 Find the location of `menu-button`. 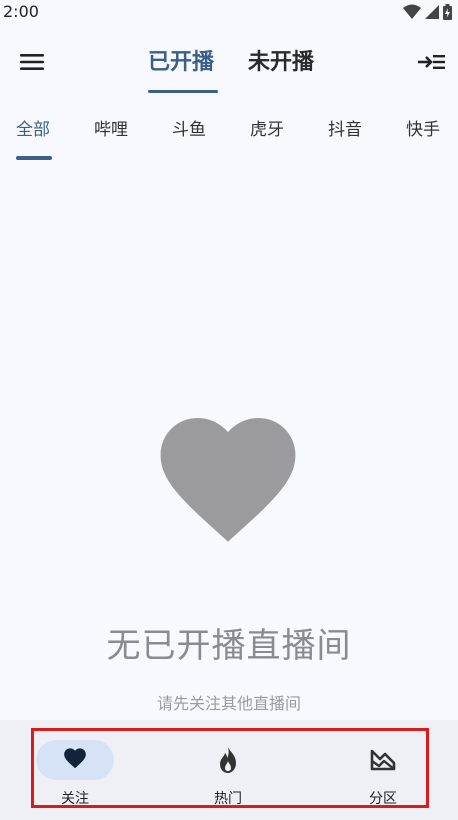

menu-button is located at coordinates (32, 62).